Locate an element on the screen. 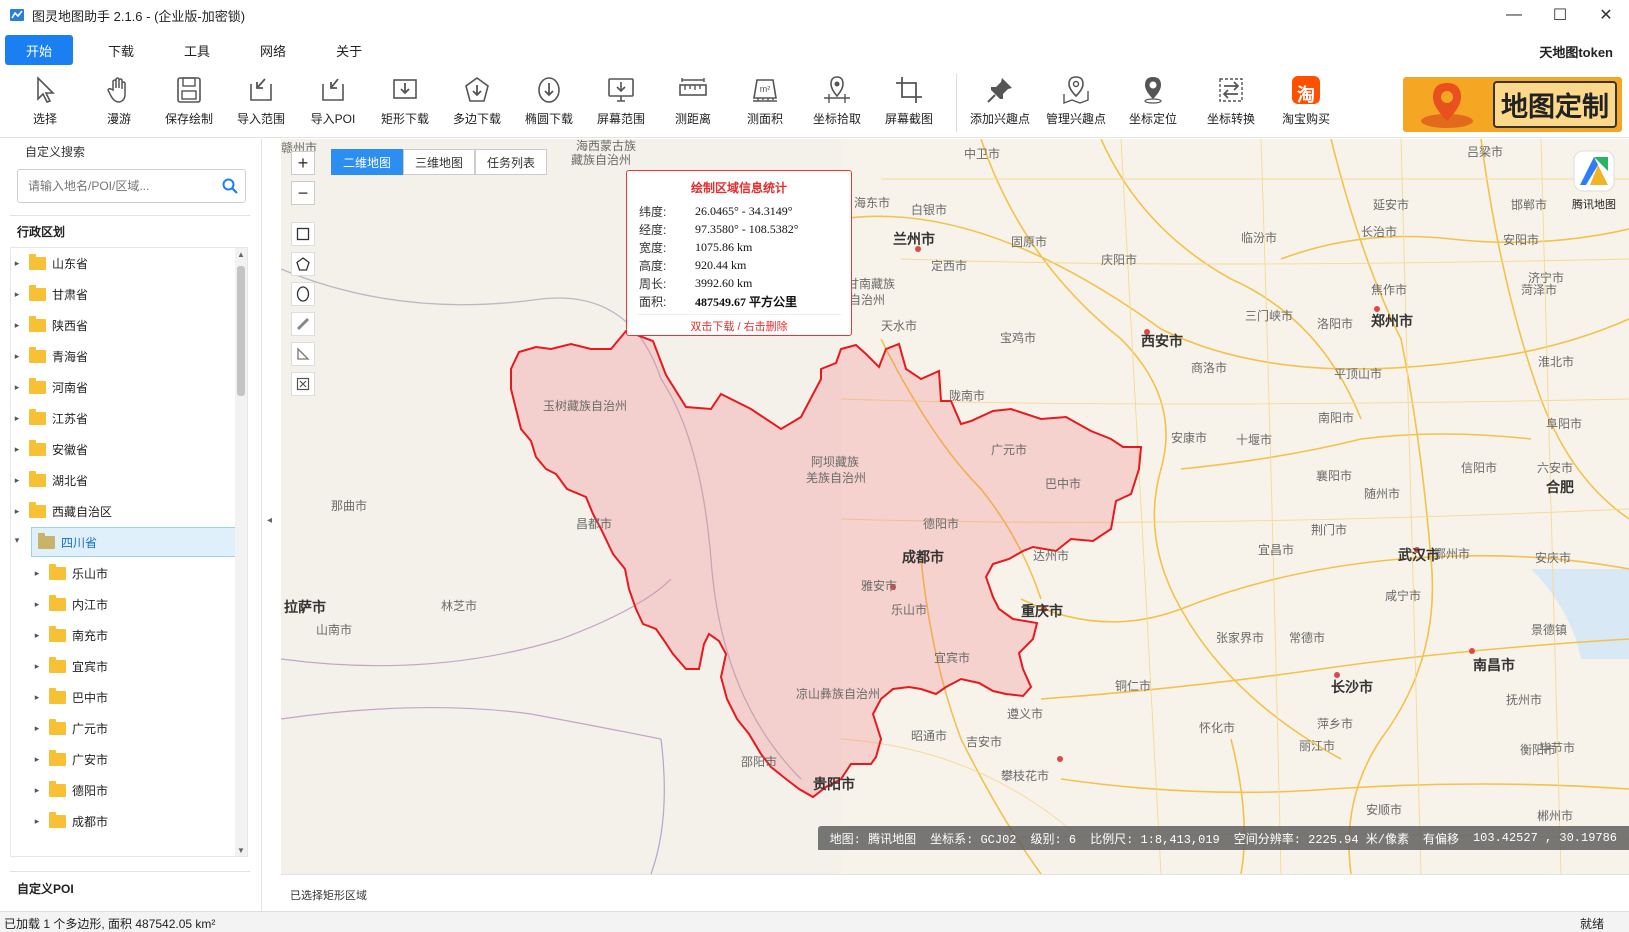 Image resolution: width=1629 pixels, height=932 pixels. zoom-out-button: − is located at coordinates (303, 193).